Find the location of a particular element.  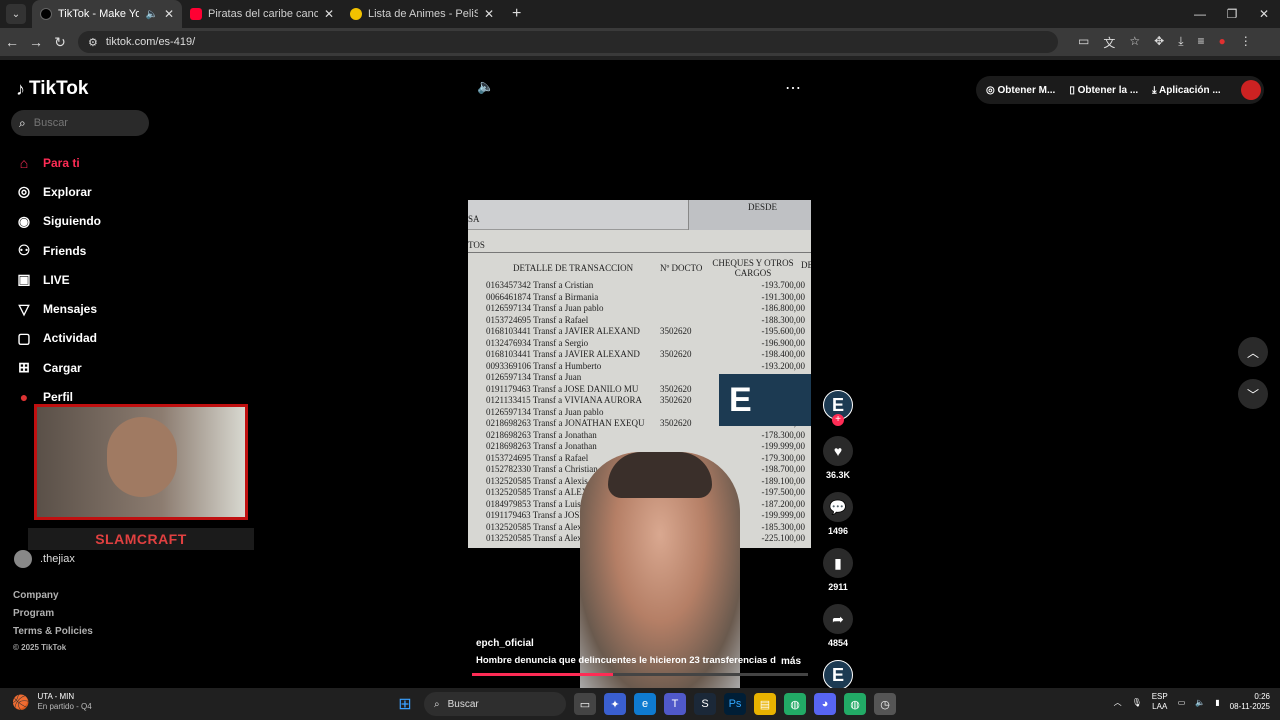

clock-app-icon: ◷ is located at coordinates (885, 704).